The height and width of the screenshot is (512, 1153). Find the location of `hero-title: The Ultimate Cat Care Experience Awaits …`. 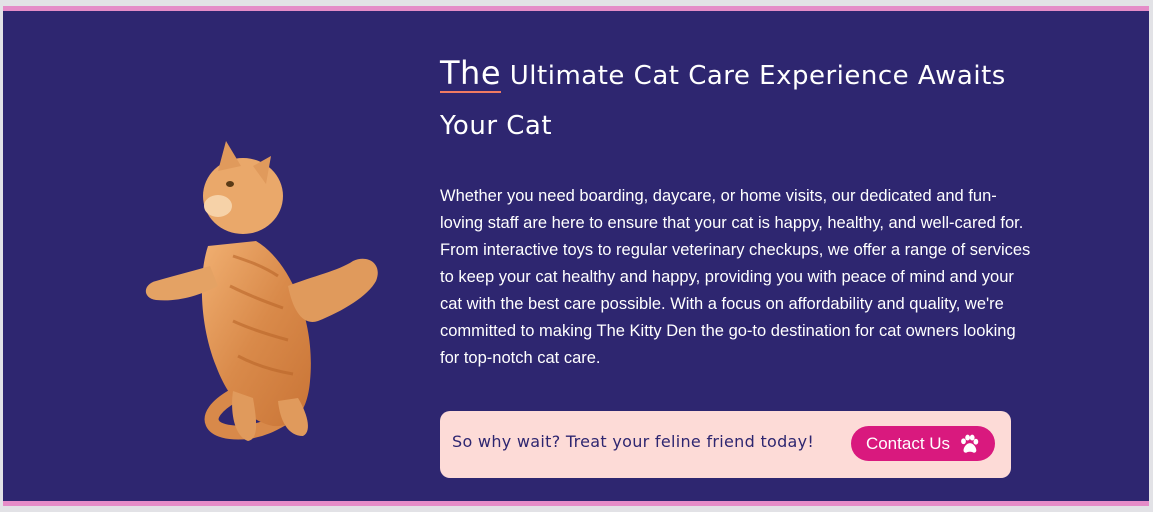

hero-title: The Ultimate Cat Care Experience Awaits … is located at coordinates (740, 101).